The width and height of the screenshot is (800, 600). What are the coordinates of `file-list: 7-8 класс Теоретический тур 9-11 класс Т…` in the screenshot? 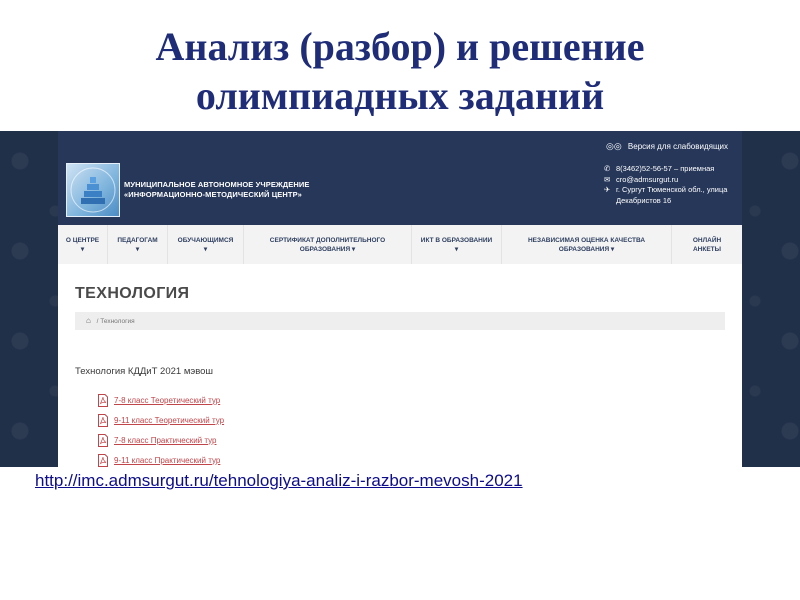 It's located at (161, 428).